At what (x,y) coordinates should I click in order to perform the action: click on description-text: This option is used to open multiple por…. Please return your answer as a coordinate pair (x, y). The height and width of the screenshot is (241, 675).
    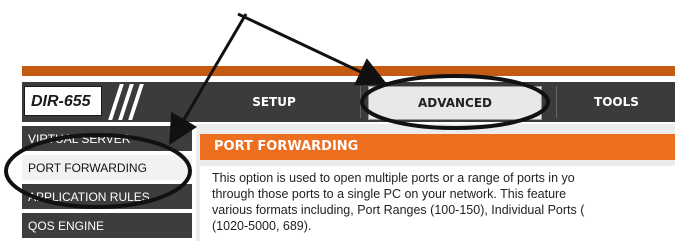
    Looking at the image, I should click on (398, 202).